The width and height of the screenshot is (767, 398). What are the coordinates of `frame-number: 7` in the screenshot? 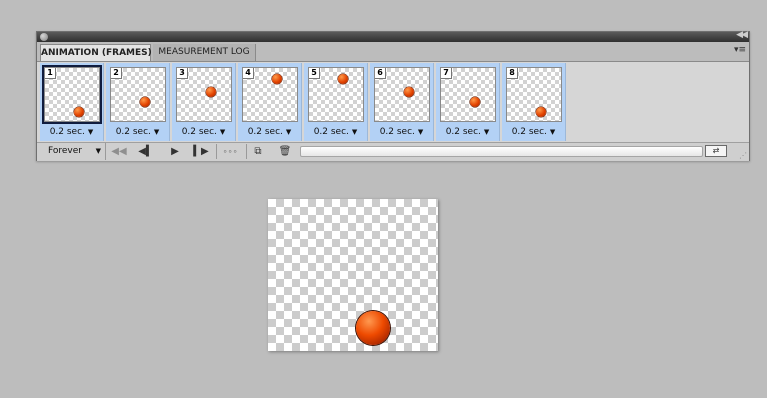 It's located at (446, 73).